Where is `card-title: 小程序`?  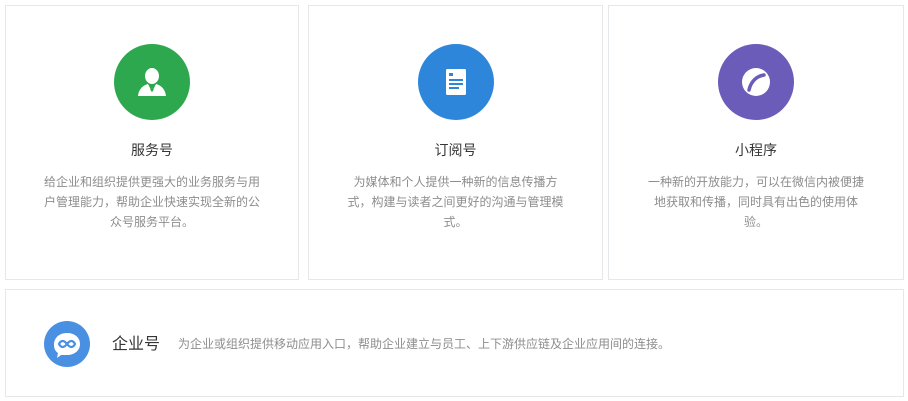 card-title: 小程序 is located at coordinates (756, 151).